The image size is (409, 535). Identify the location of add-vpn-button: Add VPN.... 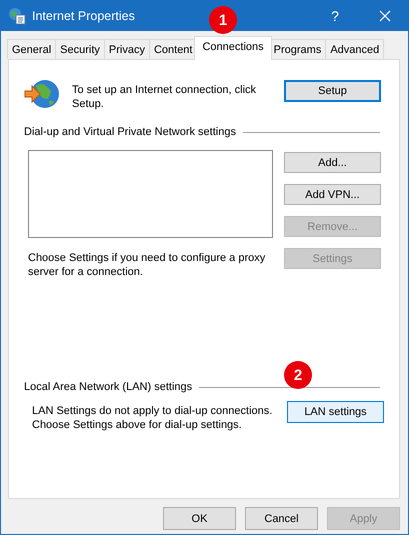
(332, 194).